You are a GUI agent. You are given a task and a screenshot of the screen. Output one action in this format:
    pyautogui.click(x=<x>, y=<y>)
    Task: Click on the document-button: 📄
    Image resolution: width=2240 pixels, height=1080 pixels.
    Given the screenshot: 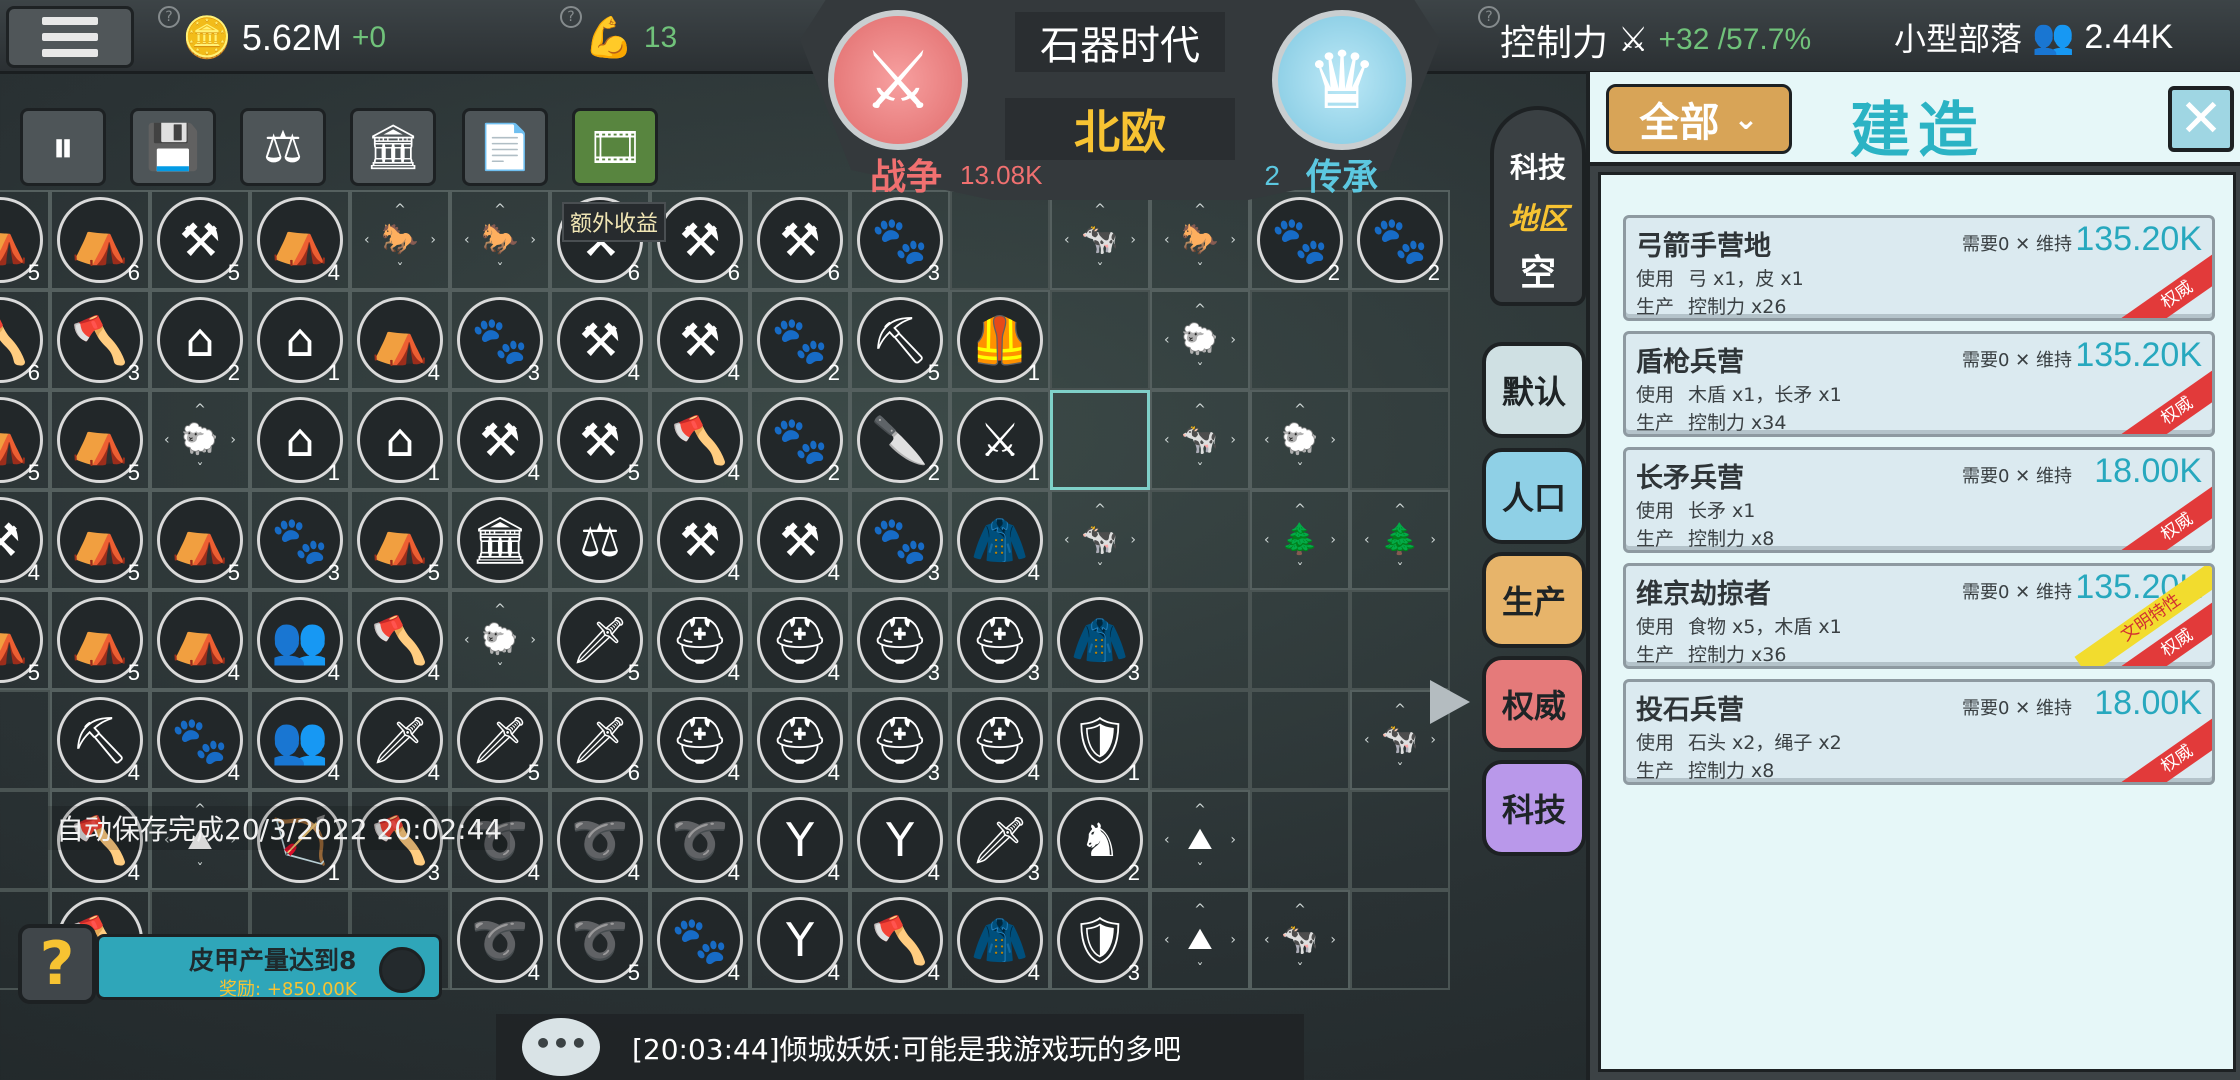 What is the action you would take?
    pyautogui.click(x=505, y=147)
    